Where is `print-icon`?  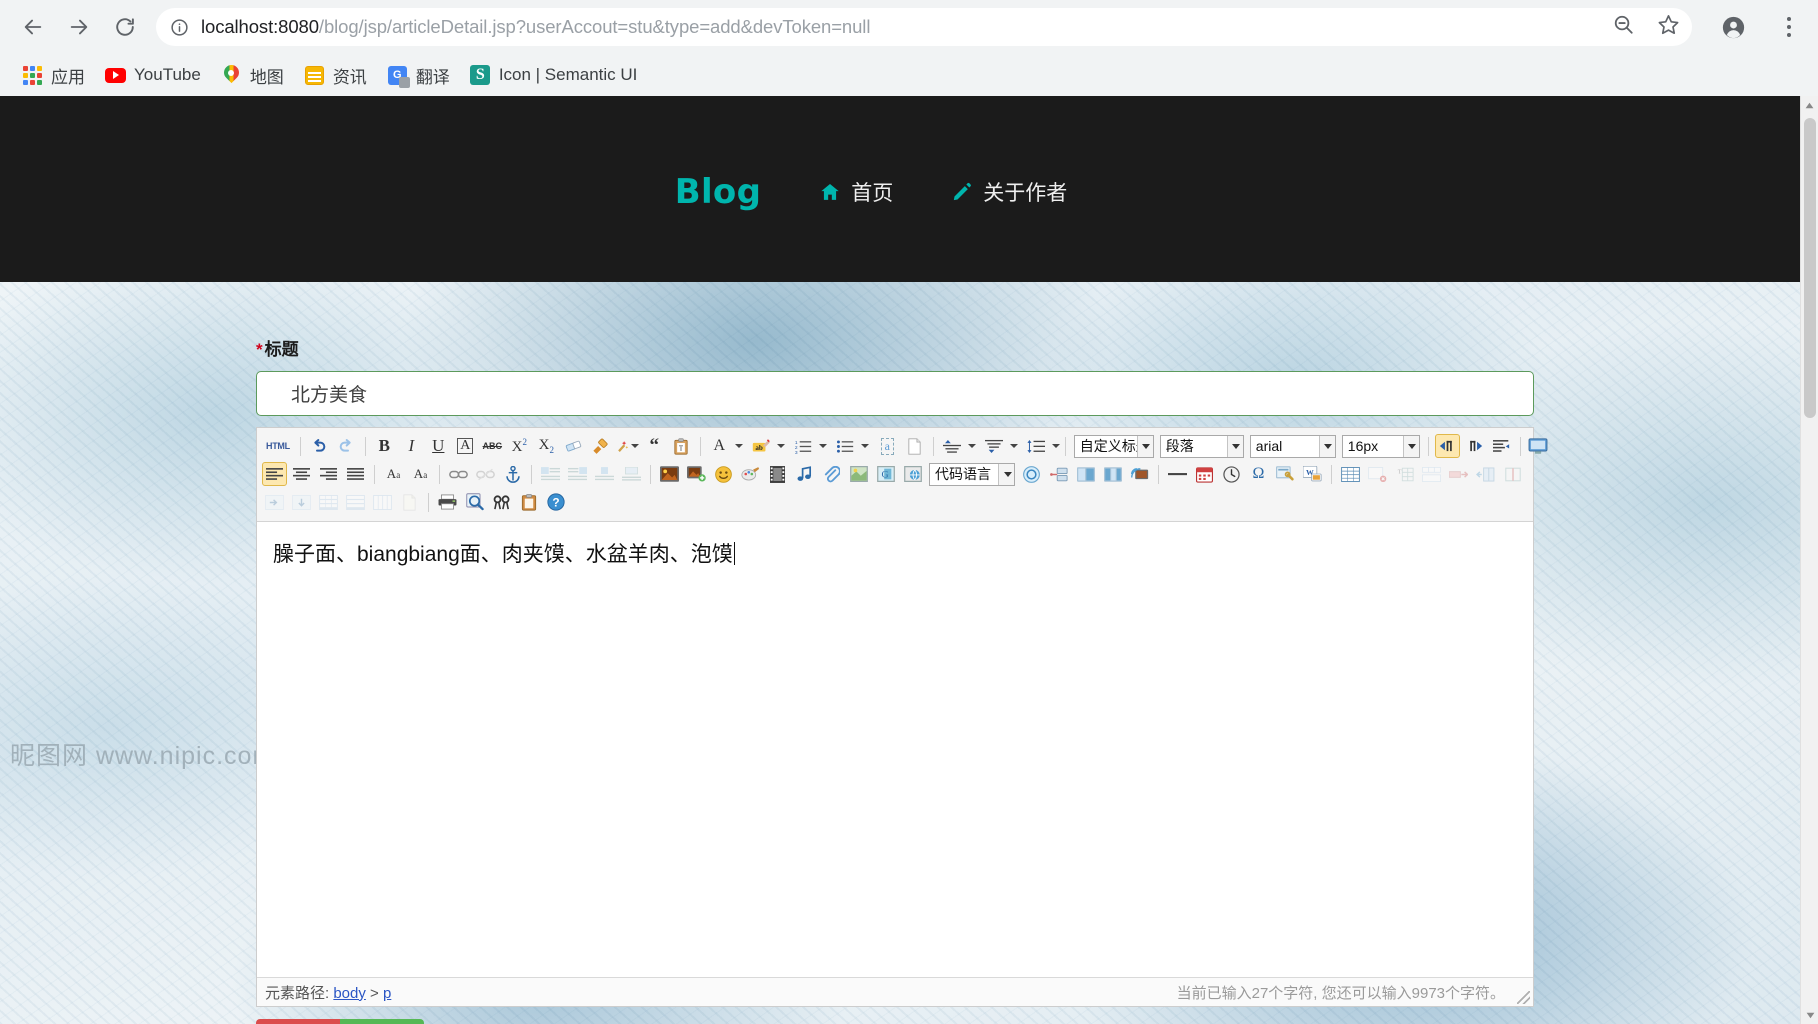
print-icon is located at coordinates (447, 502).